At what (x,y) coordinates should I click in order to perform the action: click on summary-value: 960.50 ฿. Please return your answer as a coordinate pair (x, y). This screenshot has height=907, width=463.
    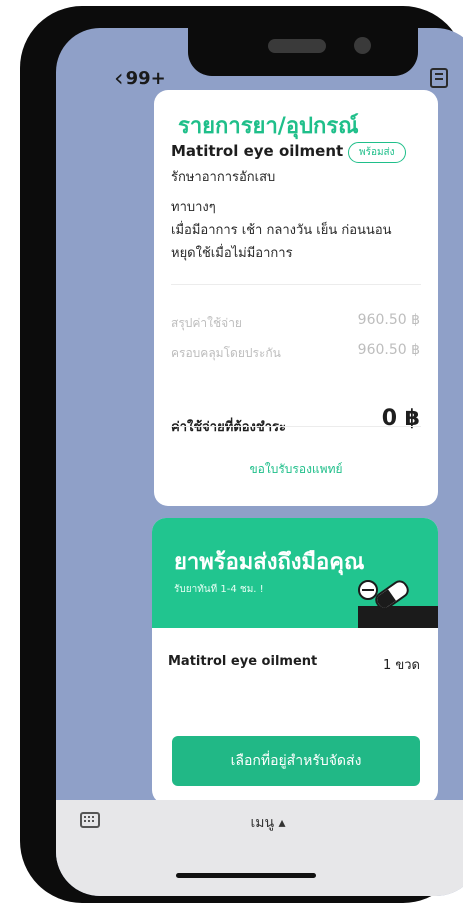
    Looking at the image, I should click on (388, 320).